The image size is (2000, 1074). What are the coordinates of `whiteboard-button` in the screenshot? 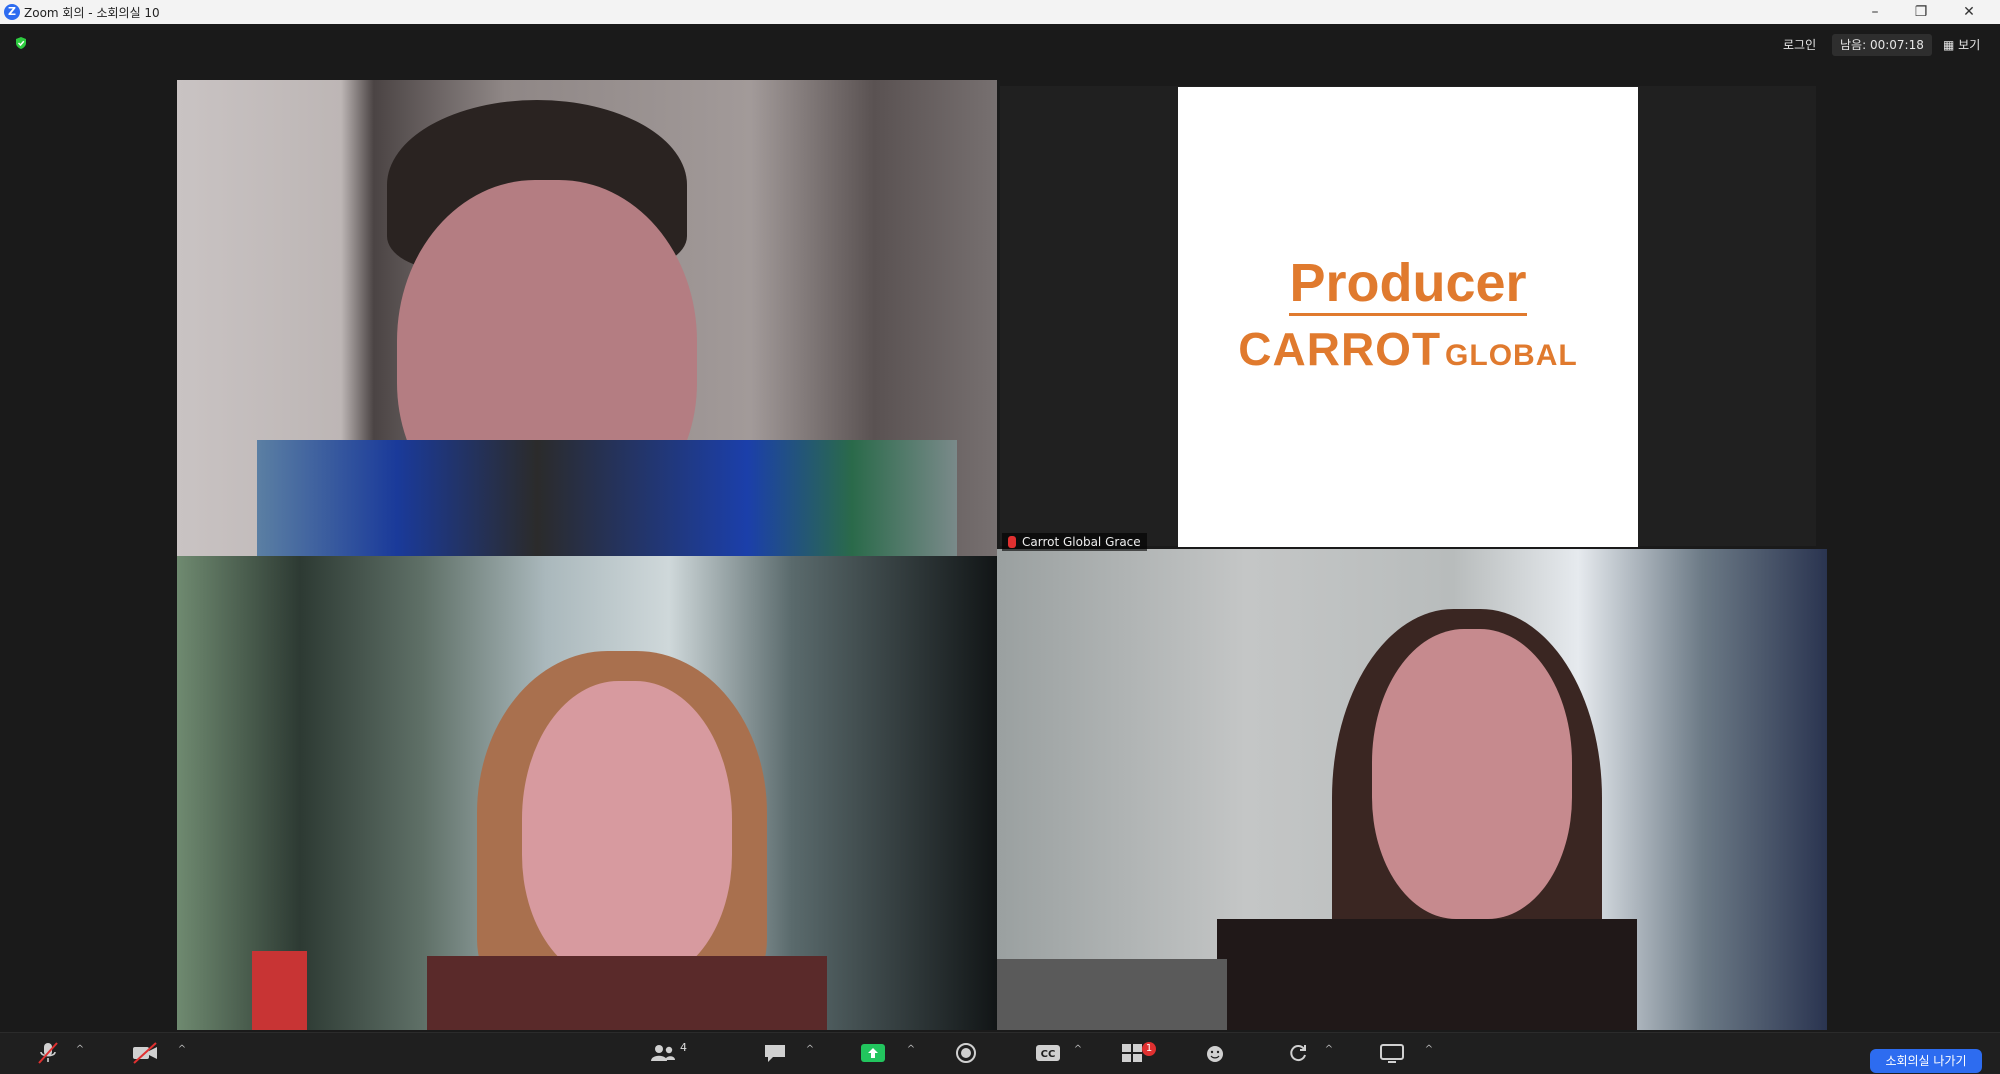 It's located at (1392, 1053).